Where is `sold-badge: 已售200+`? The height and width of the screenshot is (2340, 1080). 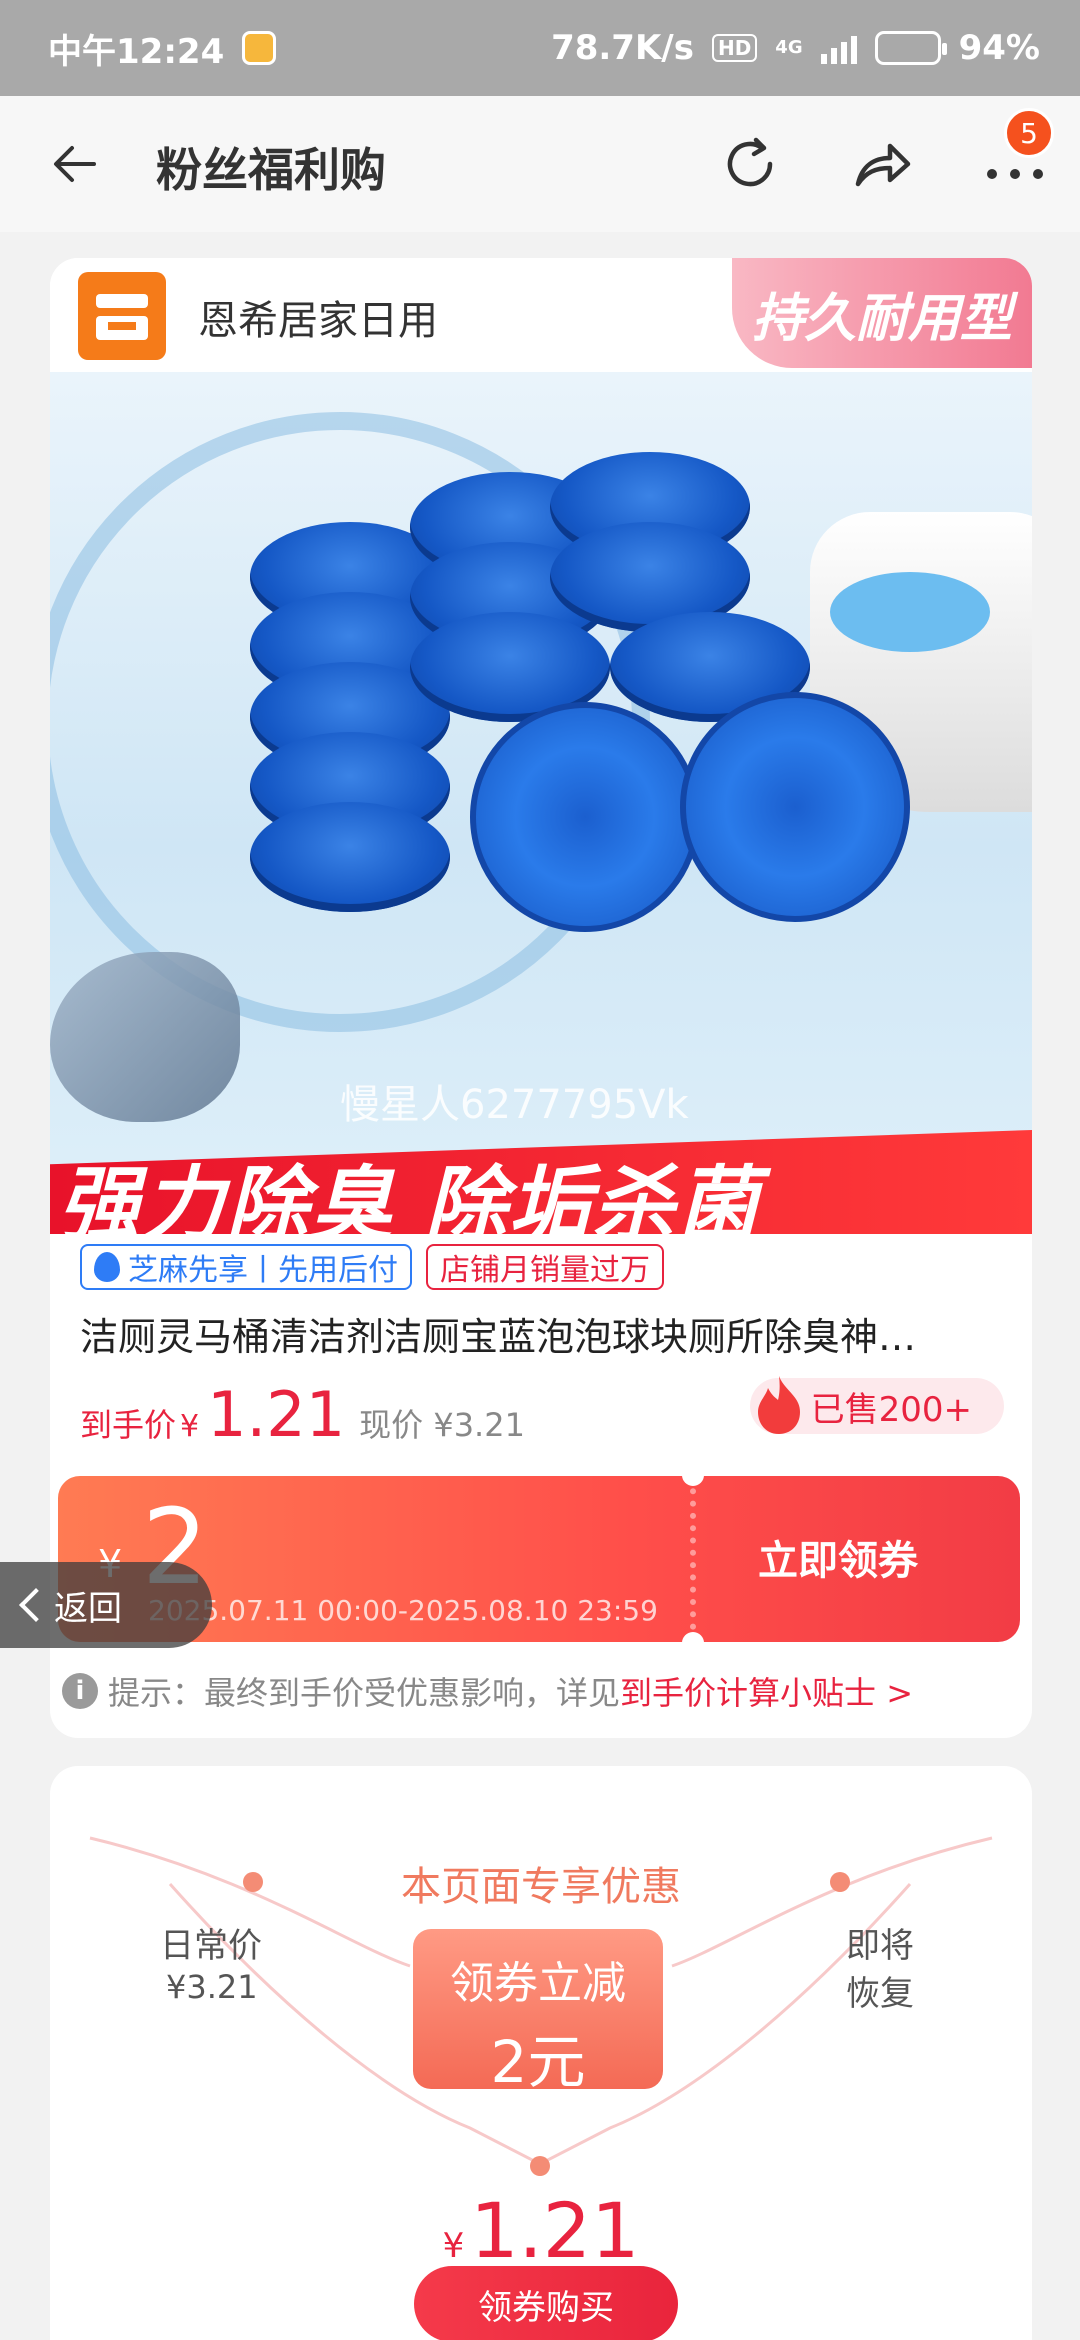 sold-badge: 已售200+ is located at coordinates (877, 1405).